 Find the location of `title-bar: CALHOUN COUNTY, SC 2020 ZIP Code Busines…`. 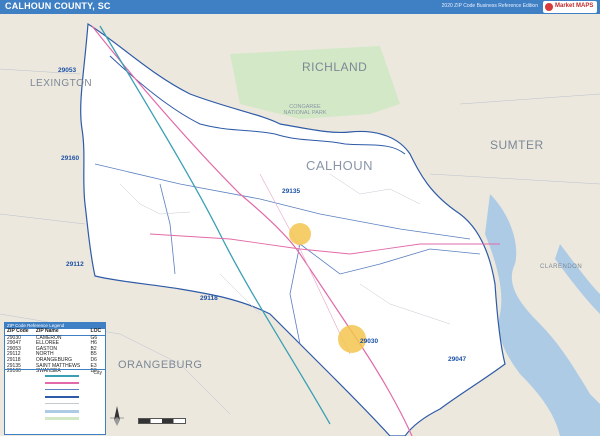

title-bar: CALHOUN COUNTY, SC 2020 ZIP Code Busines… is located at coordinates (300, 7).